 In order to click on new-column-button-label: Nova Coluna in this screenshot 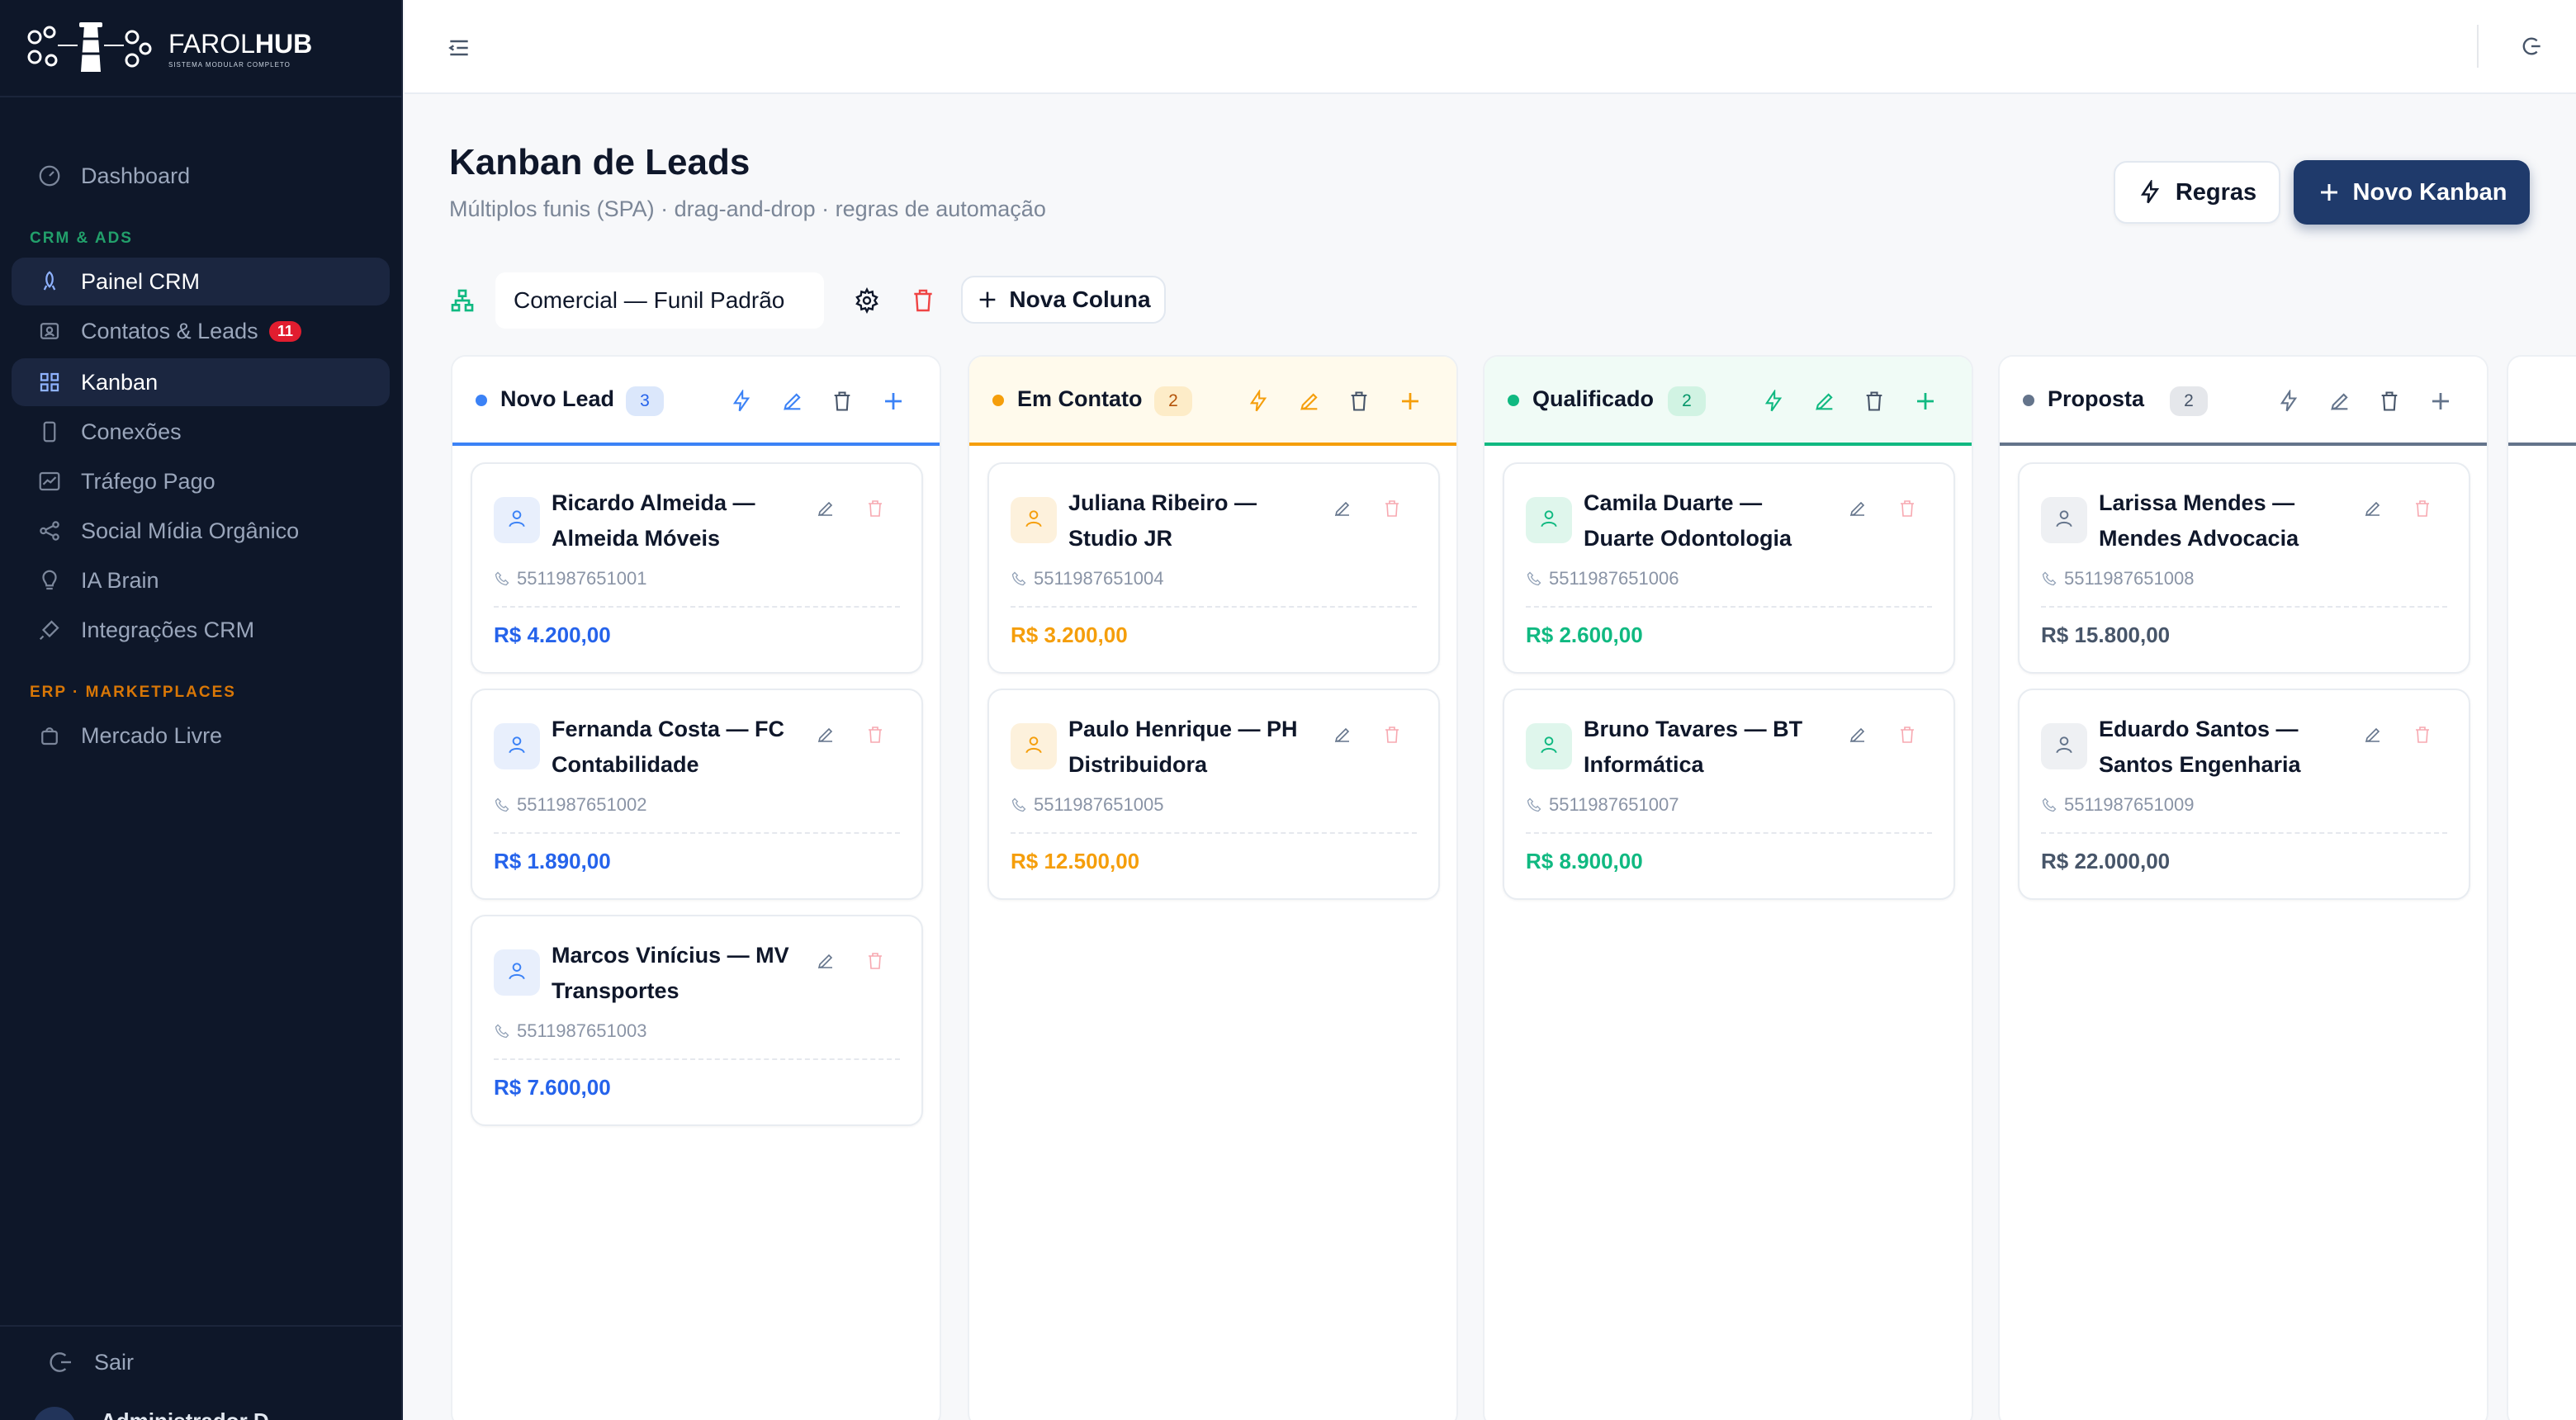, I will do `click(1080, 299)`.